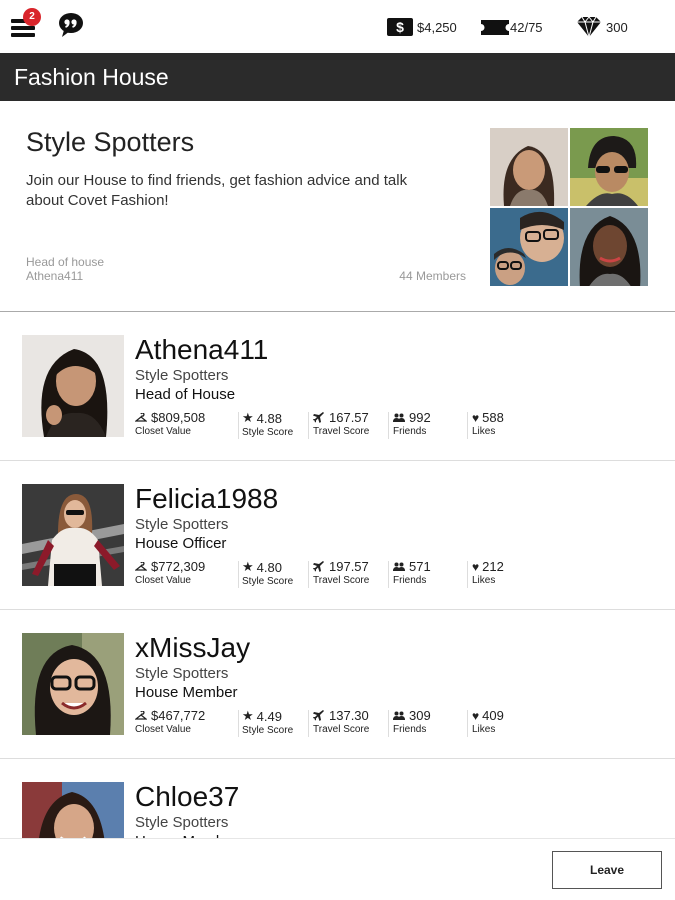 The width and height of the screenshot is (675, 900). Describe the element at coordinates (420, 417) in the screenshot. I see `friends-count: 992` at that location.